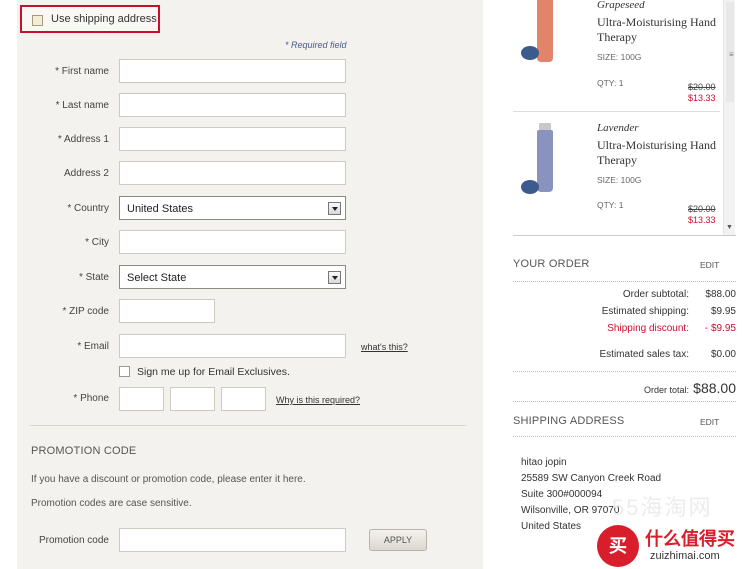 Image resolution: width=750 pixels, height=569 pixels. I want to click on shipping-label: Estimated shipping:, so click(645, 311).